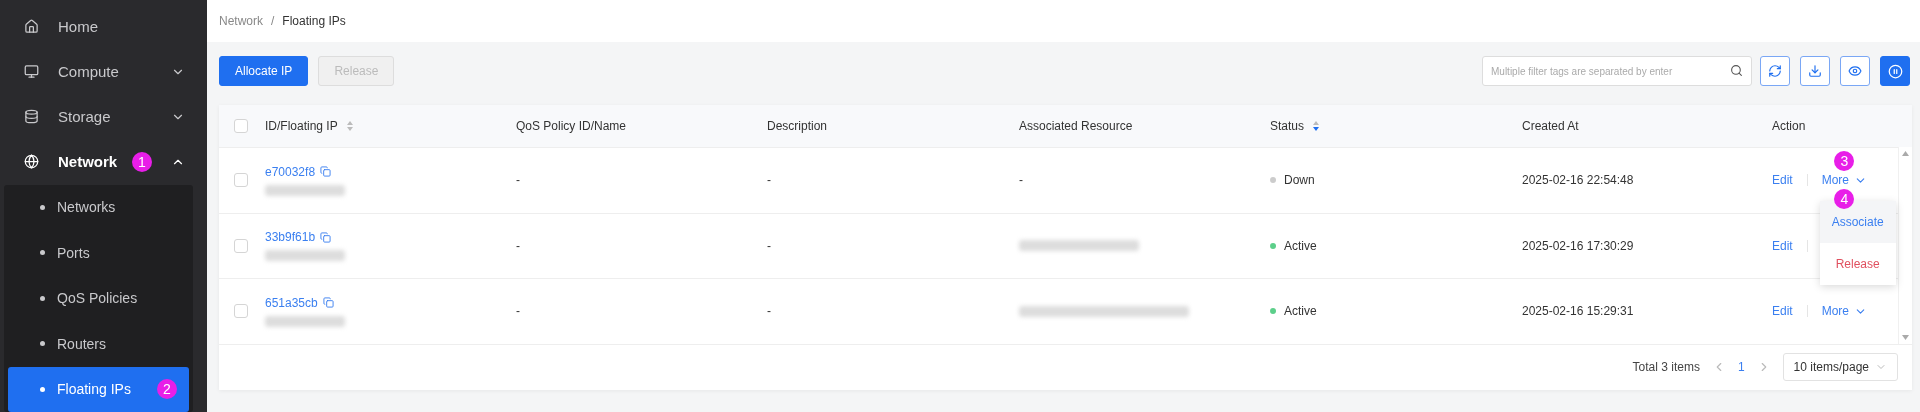 This screenshot has height=412, width=1920. I want to click on sidebar-subitem: QoS Policies, so click(98, 298).